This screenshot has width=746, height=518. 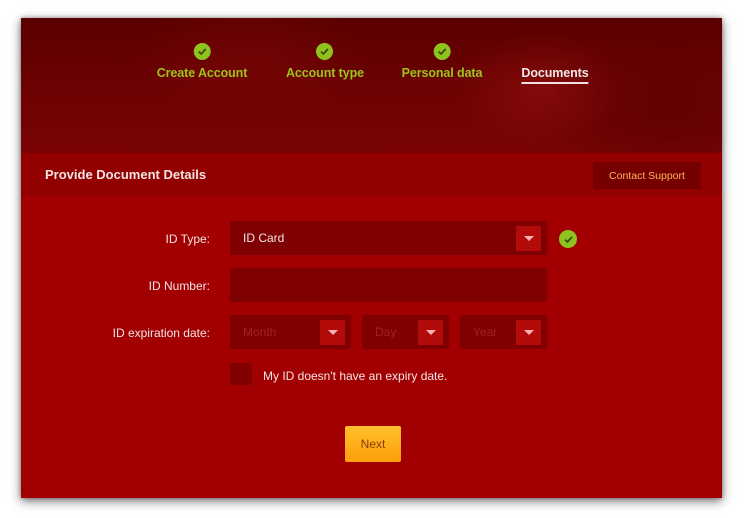 I want to click on id-number-input, so click(x=388, y=285).